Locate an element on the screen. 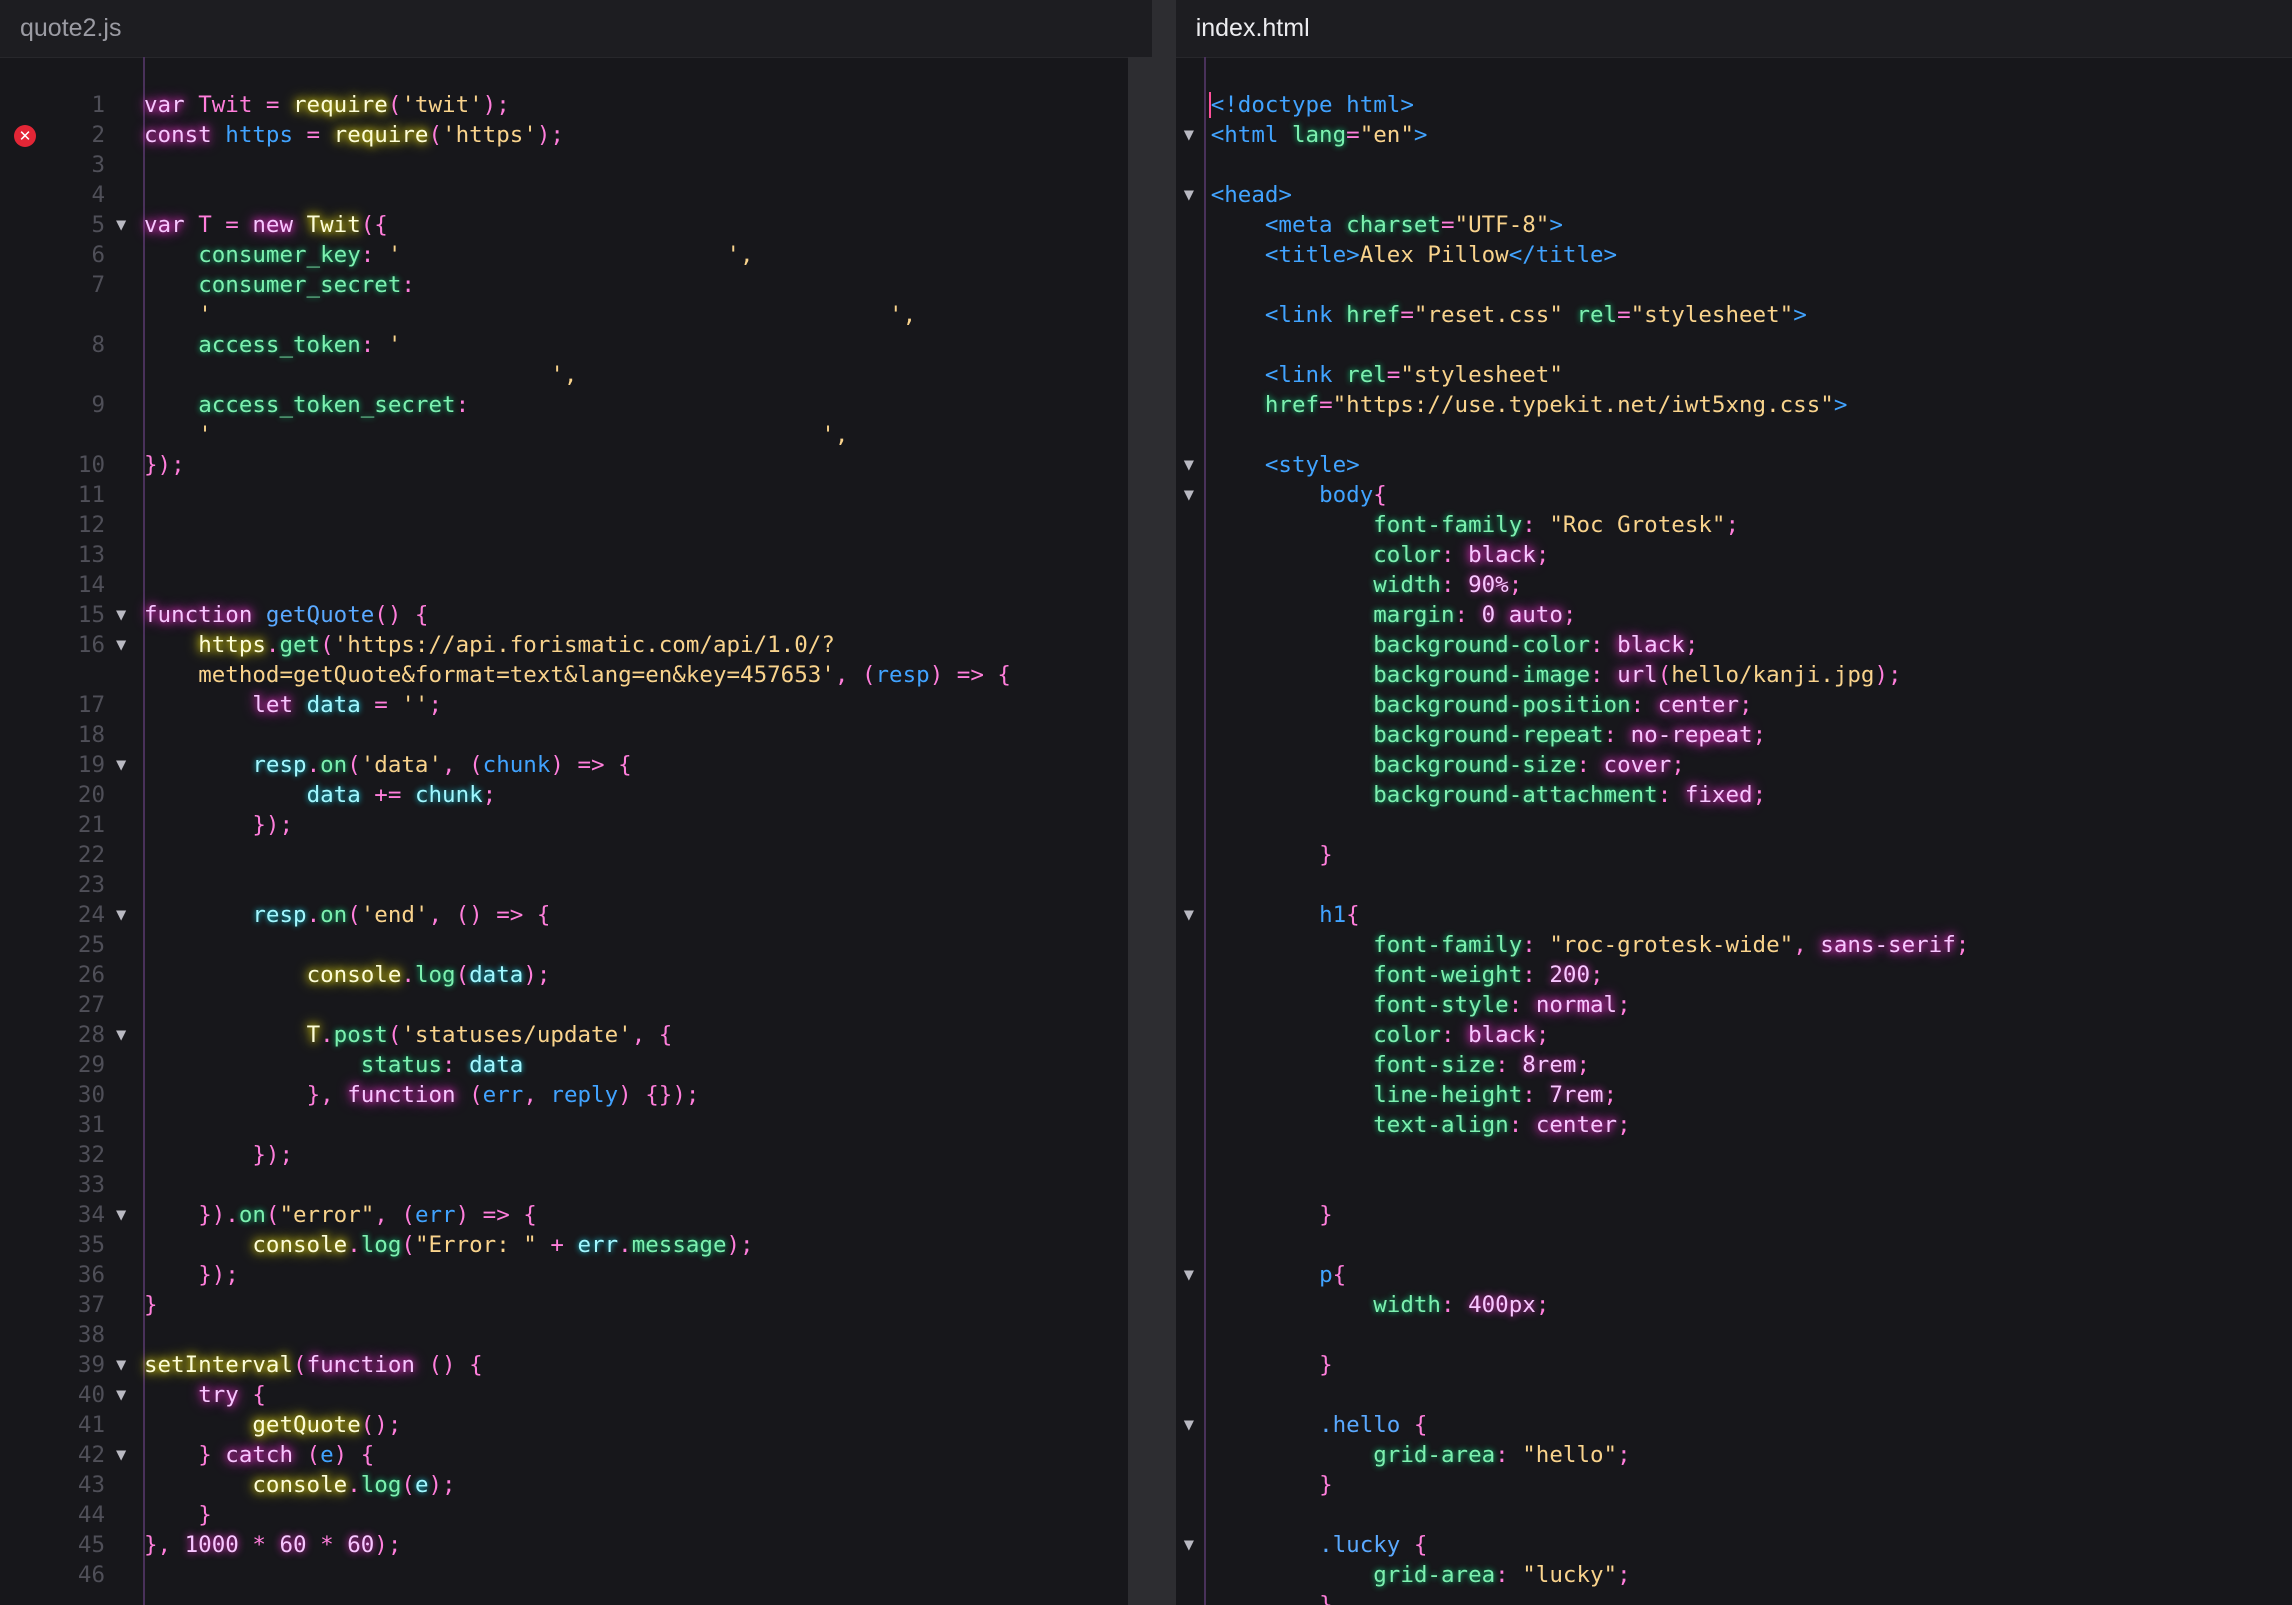  code-token: . is located at coordinates (313, 915).